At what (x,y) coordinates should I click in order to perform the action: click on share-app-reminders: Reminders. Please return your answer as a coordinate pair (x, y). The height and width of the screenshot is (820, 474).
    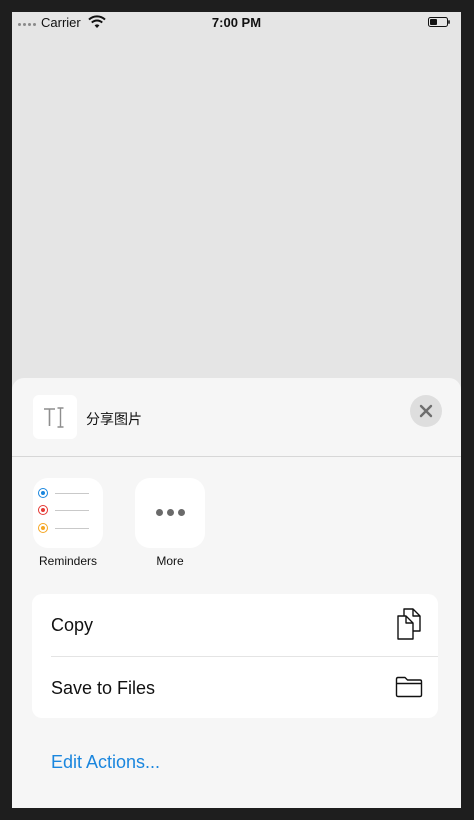
    Looking at the image, I should click on (68, 523).